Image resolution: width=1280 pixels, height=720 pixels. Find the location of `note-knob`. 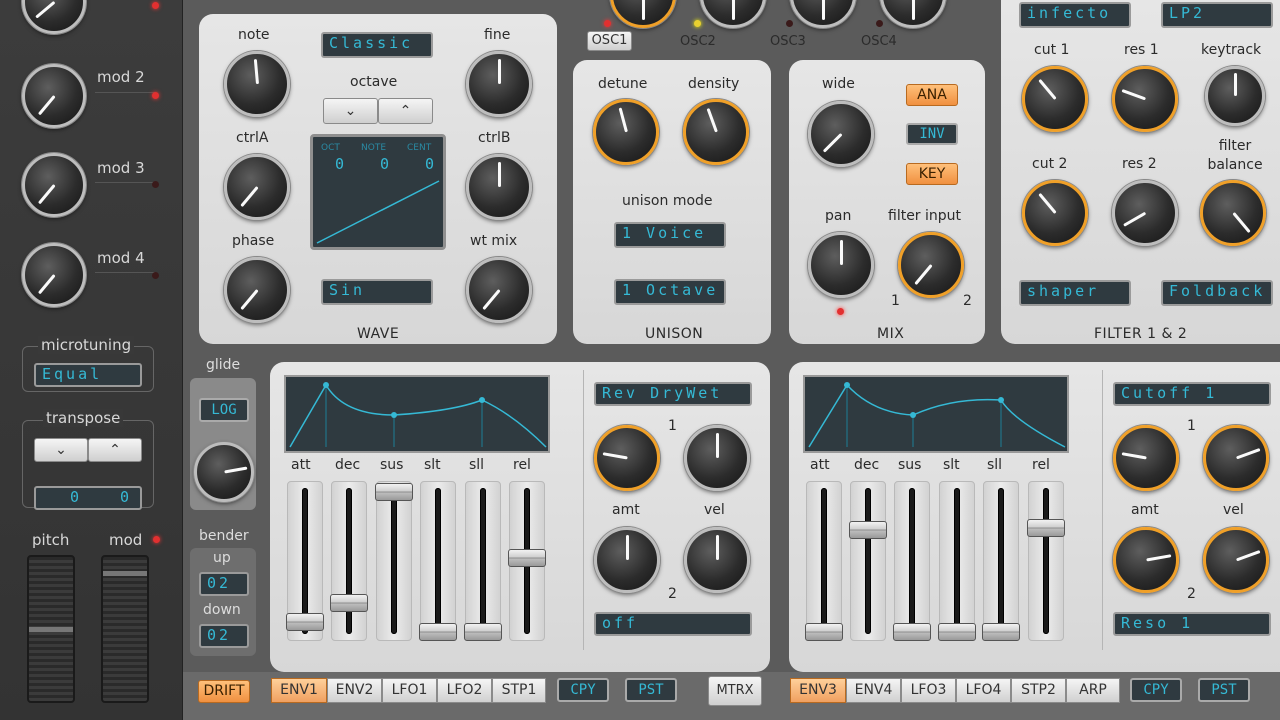

note-knob is located at coordinates (257, 84).